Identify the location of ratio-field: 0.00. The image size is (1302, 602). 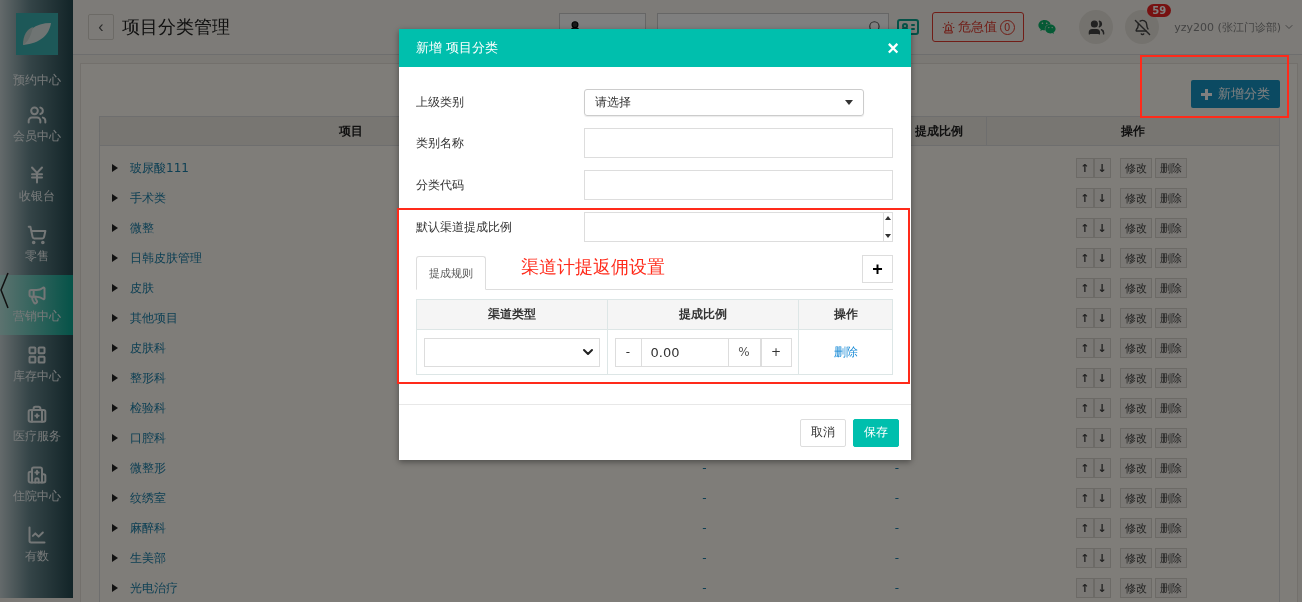
(684, 352).